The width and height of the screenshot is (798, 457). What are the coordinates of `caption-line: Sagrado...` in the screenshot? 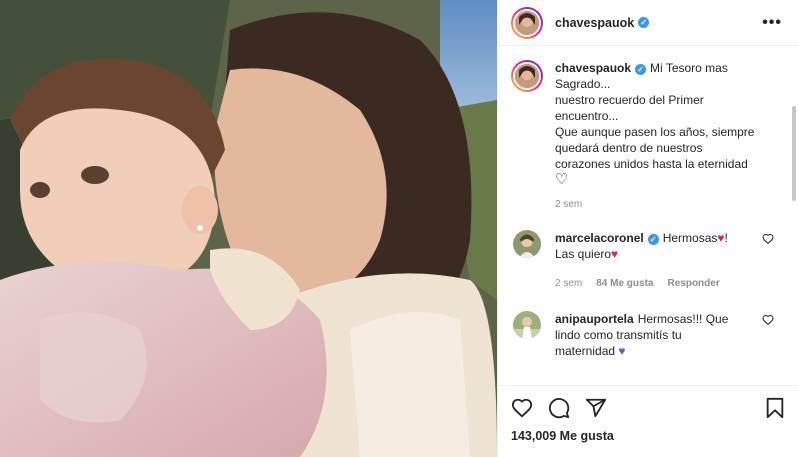 It's located at (583, 84).